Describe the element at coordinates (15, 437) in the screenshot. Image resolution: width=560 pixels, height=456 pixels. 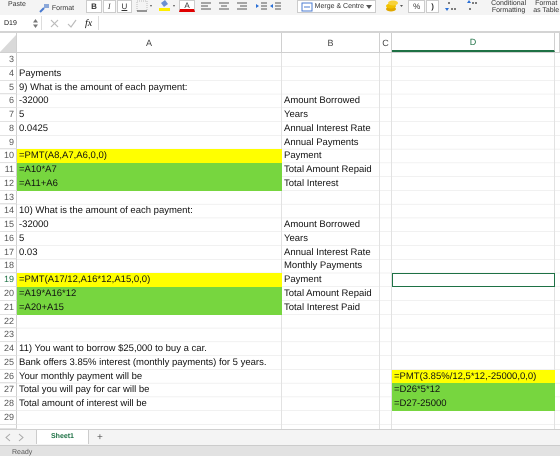
I see `sheet-nav-icon` at that location.